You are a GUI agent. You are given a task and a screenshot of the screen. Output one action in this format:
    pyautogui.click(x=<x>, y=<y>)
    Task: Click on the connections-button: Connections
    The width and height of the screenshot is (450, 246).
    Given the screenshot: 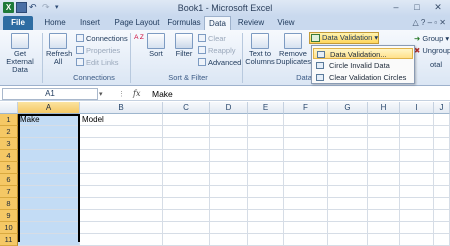 What is the action you would take?
    pyautogui.click(x=102, y=38)
    